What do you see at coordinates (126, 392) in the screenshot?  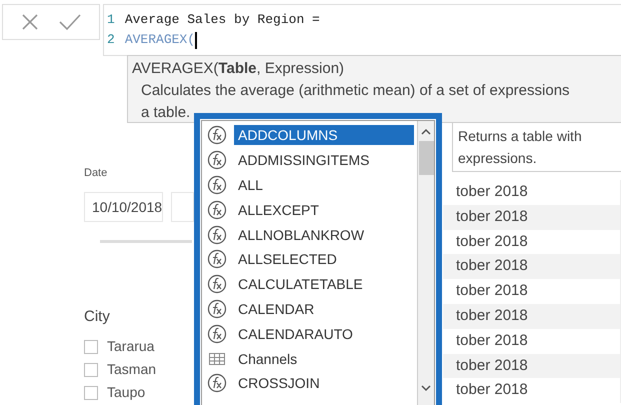 I see `checkbox-label: Taupo` at bounding box center [126, 392].